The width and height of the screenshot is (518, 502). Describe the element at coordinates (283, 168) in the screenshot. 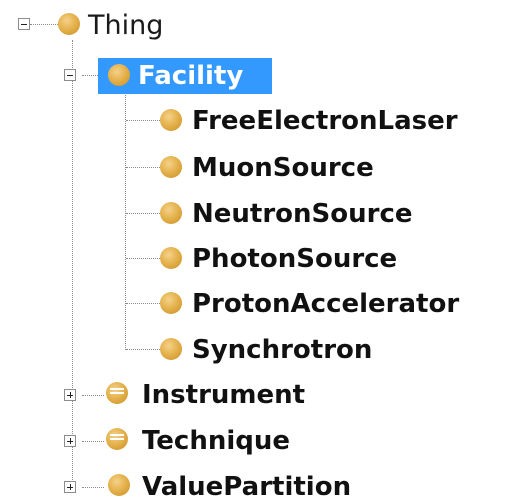

I see `tree-node-label: MuonSource` at that location.